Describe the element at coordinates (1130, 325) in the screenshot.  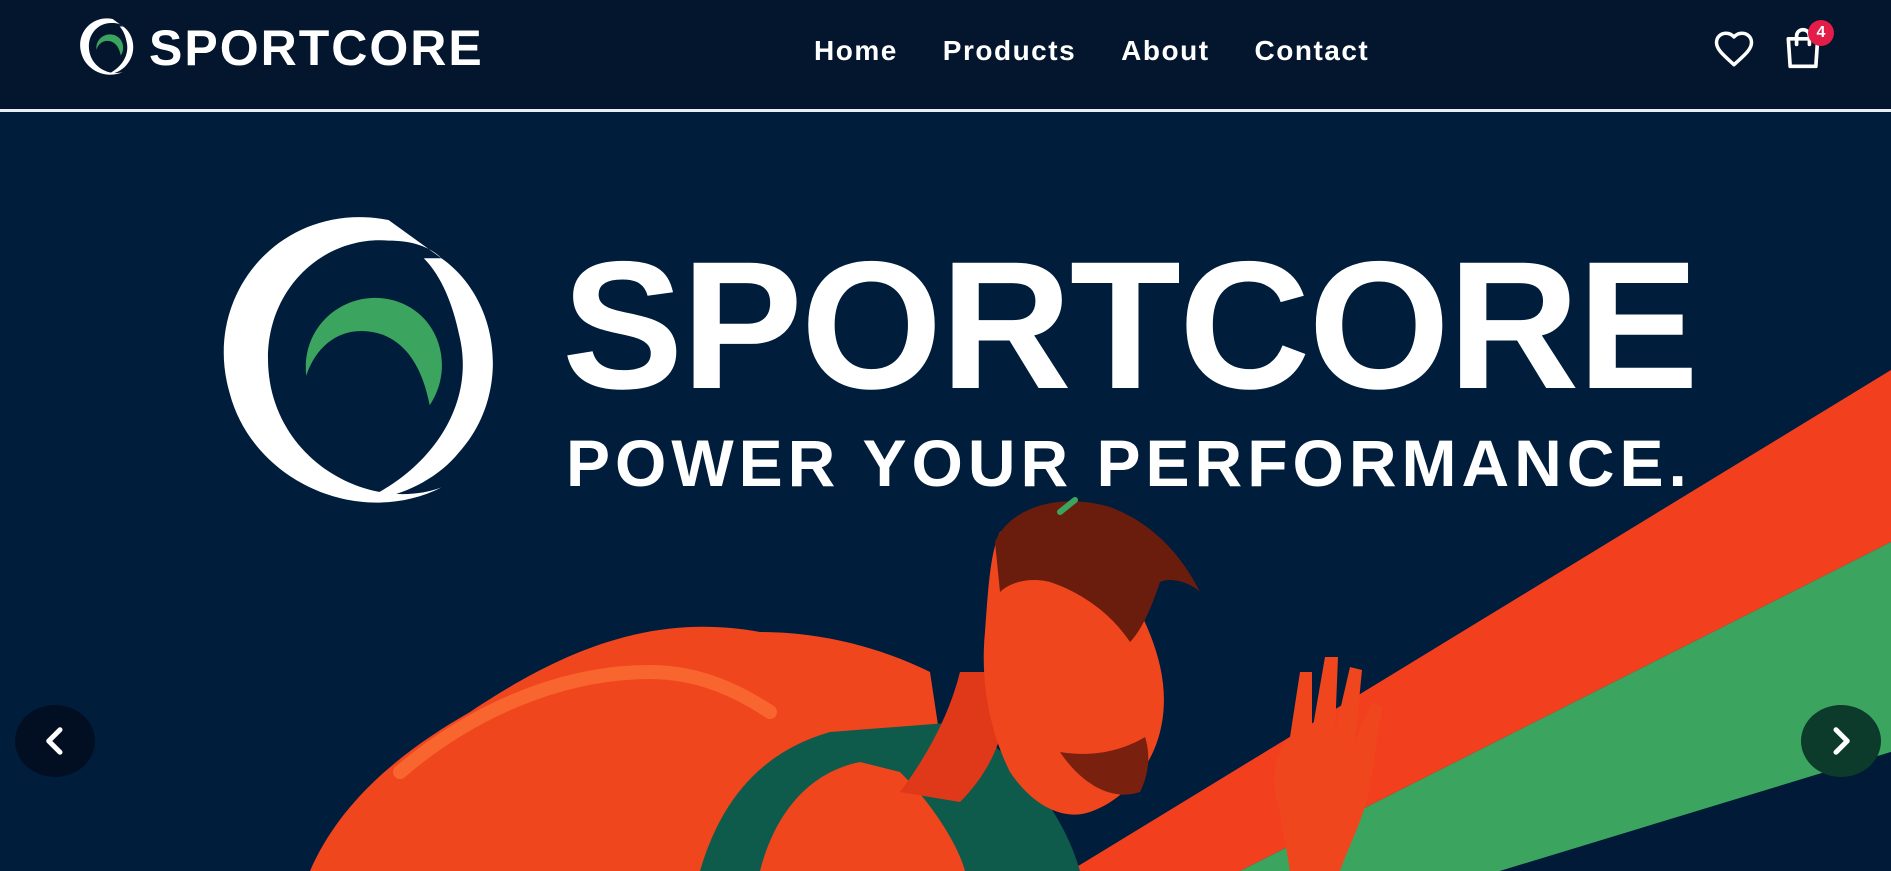
I see `hero-title: SPORTCORE` at that location.